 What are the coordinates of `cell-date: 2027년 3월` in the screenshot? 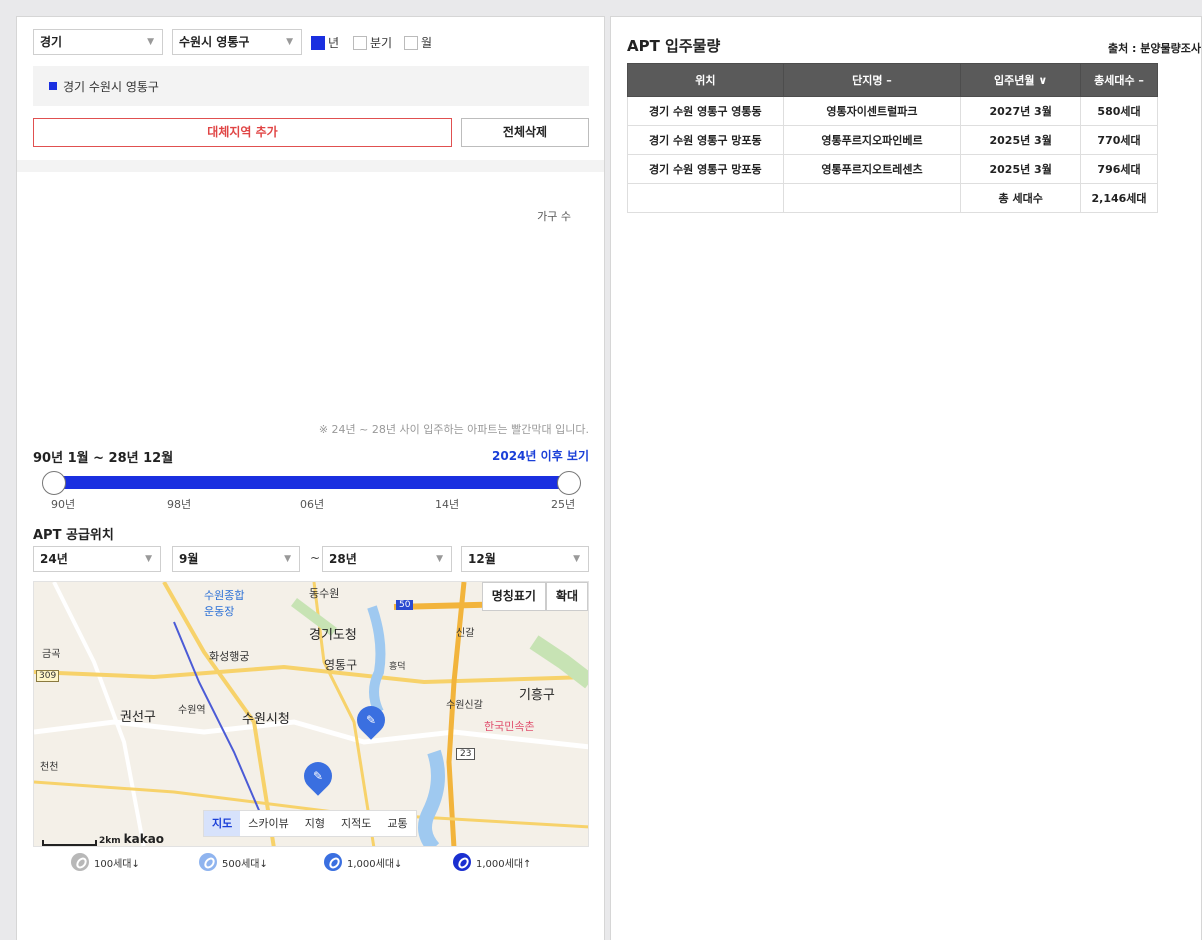 It's located at (1021, 111).